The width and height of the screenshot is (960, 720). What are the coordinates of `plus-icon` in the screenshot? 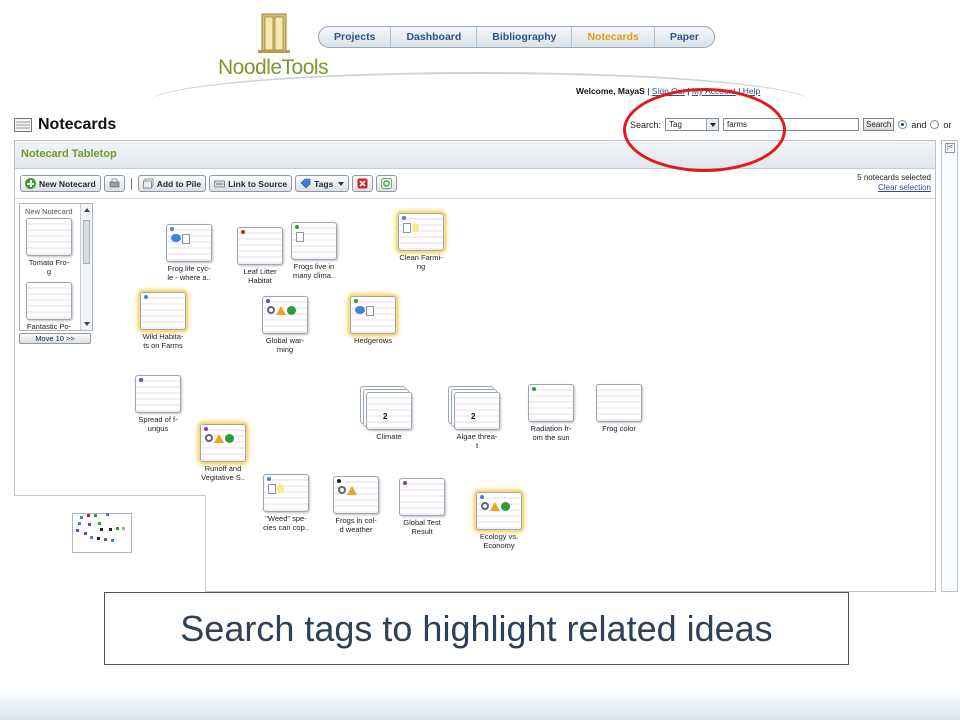 It's located at (30, 183).